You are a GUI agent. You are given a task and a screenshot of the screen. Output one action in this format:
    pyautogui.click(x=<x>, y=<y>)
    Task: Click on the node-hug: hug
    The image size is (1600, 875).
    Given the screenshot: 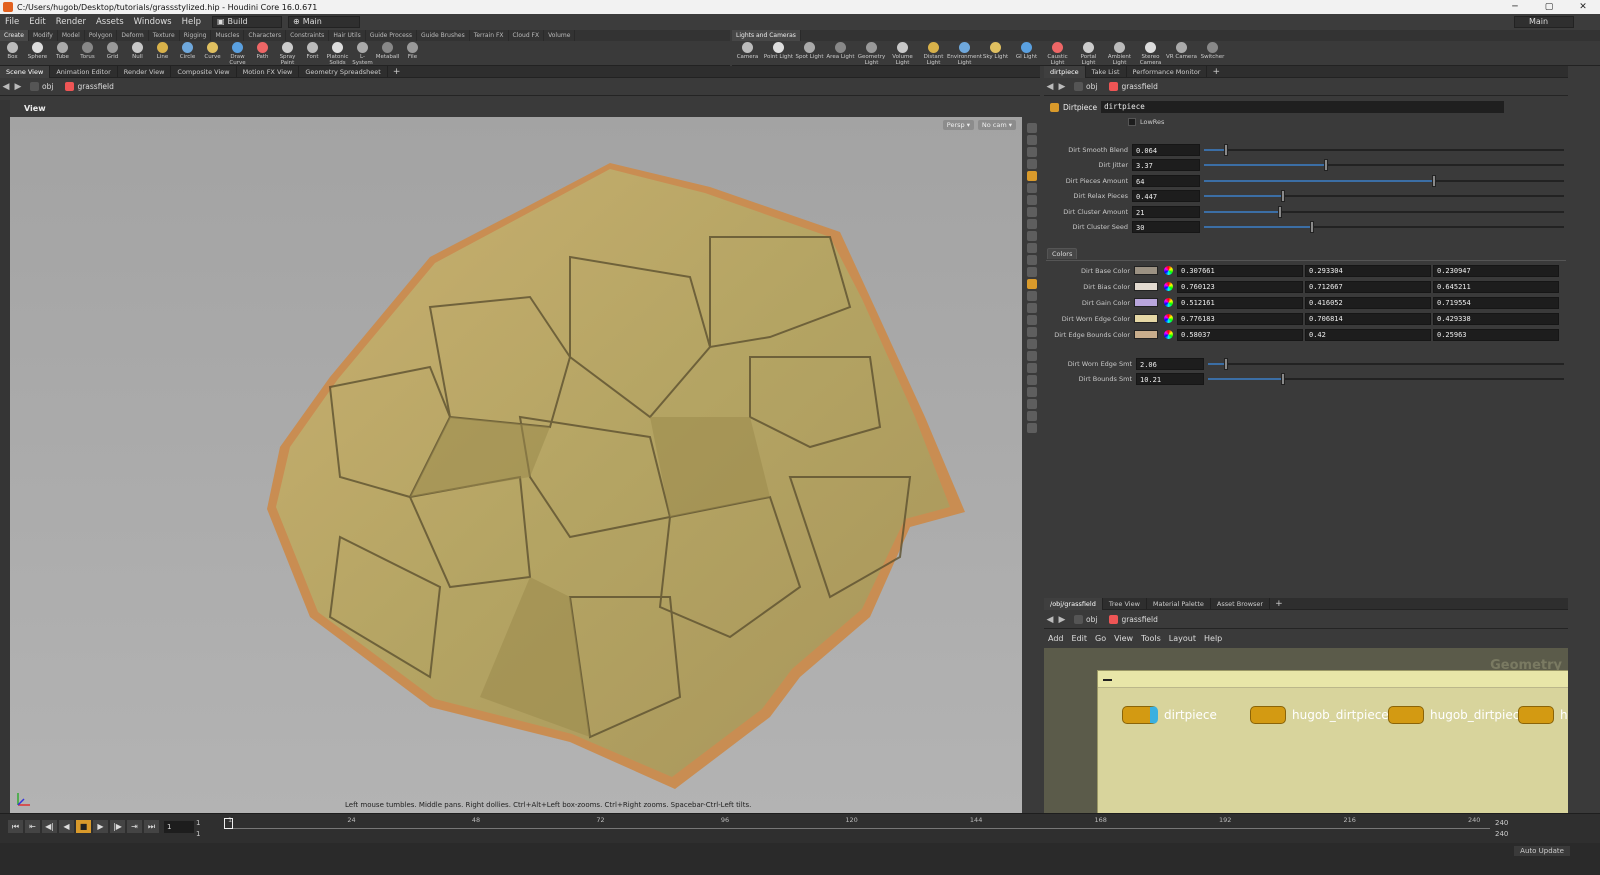 What is the action you would take?
    pyautogui.click(x=1543, y=715)
    